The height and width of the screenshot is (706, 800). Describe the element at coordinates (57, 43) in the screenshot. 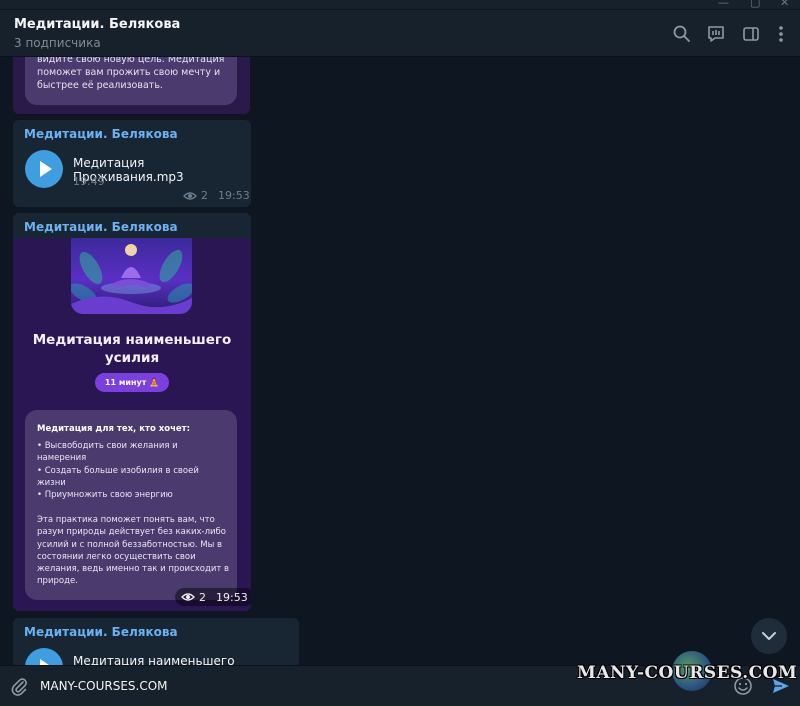

I see `subscriber-count: 3 подписчика` at that location.